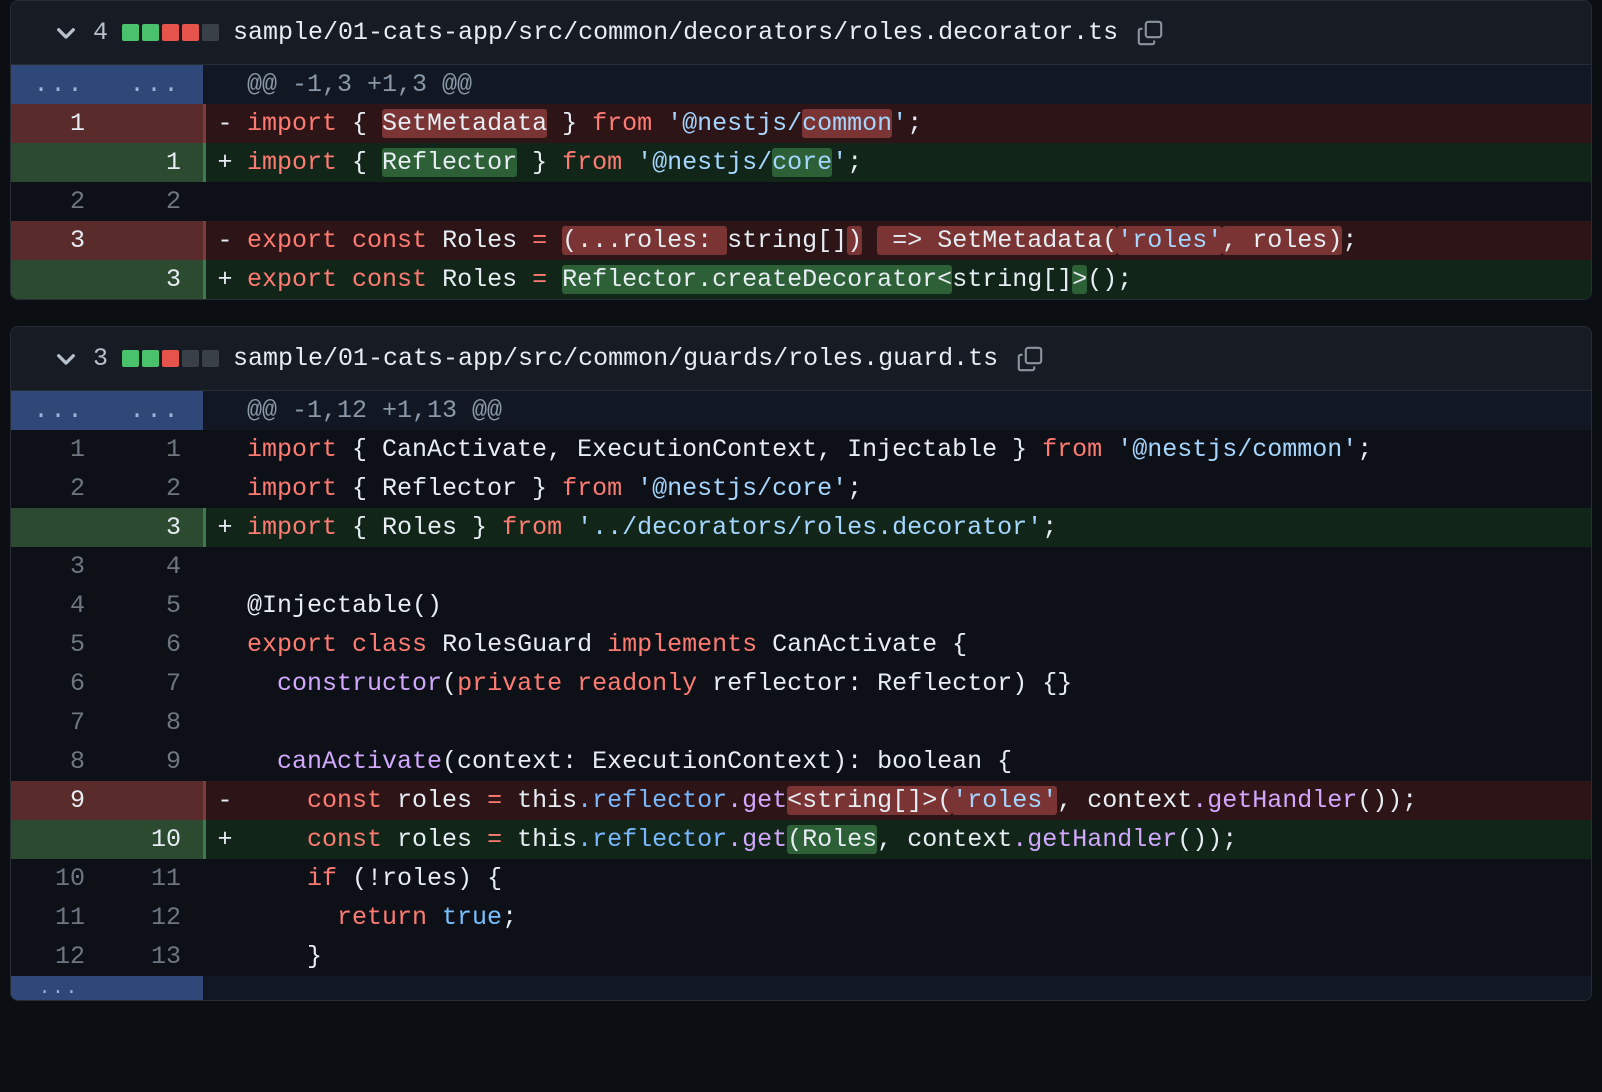 Image resolution: width=1602 pixels, height=1092 pixels. I want to click on old-line-number: 5, so click(59, 644).